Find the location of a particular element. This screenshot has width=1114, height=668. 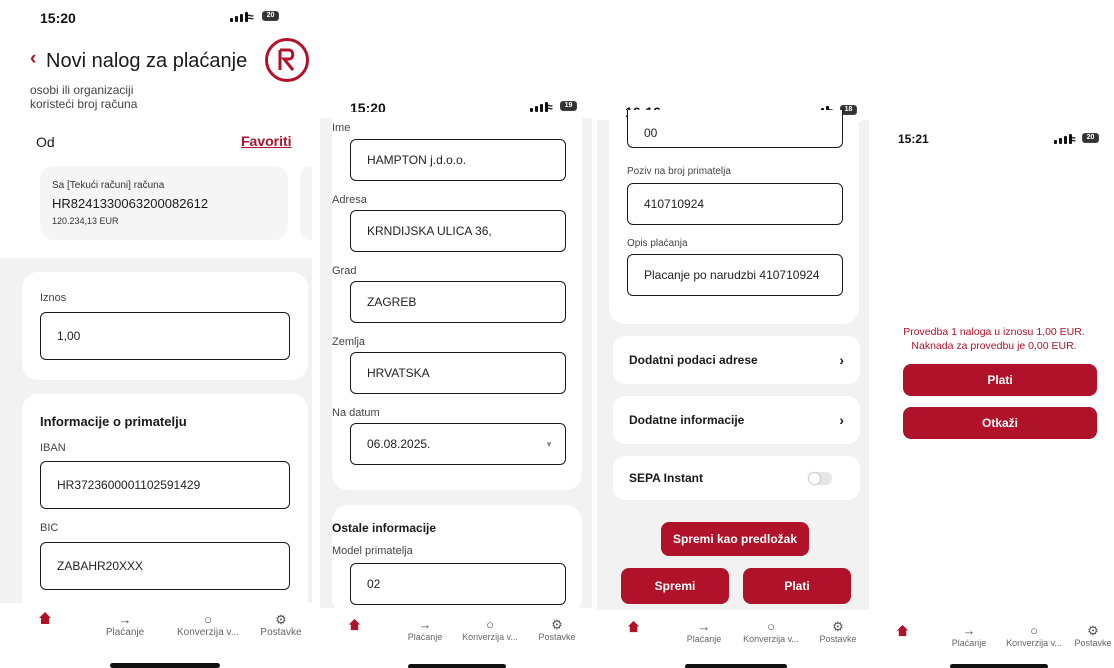

account-card-next is located at coordinates (306, 203).